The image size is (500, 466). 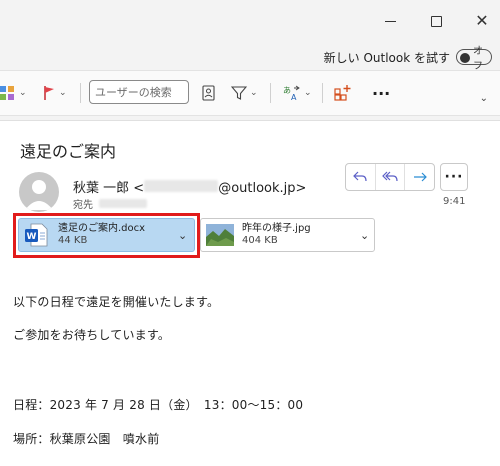 I want to click on reply-all-button, so click(x=391, y=177).